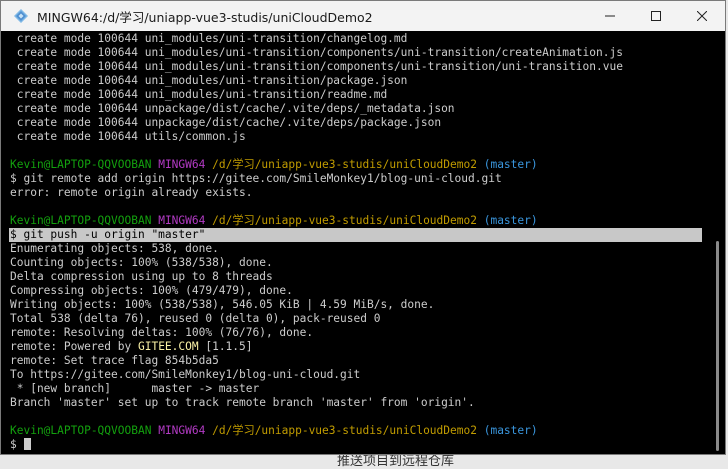 The image size is (728, 469). Describe the element at coordinates (131, 192) in the screenshot. I see `error-line: error: remote origin already exists.` at that location.